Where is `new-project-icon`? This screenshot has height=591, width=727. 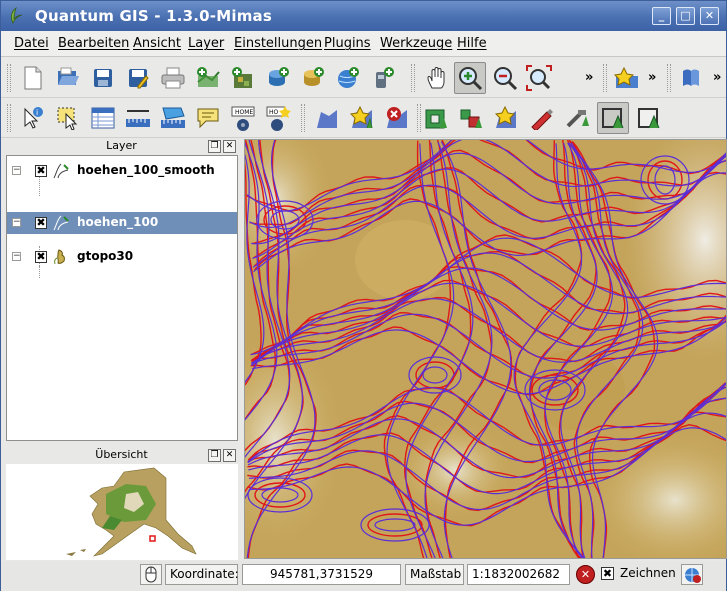 new-project-icon is located at coordinates (33, 78).